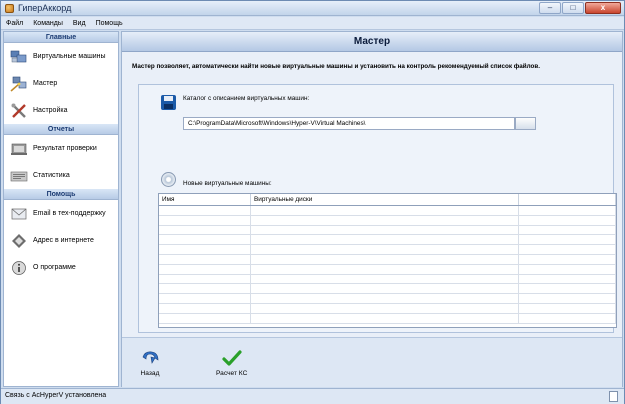 This screenshot has width=625, height=404. Describe the element at coordinates (19, 111) in the screenshot. I see `settings-tools-icon` at that location.